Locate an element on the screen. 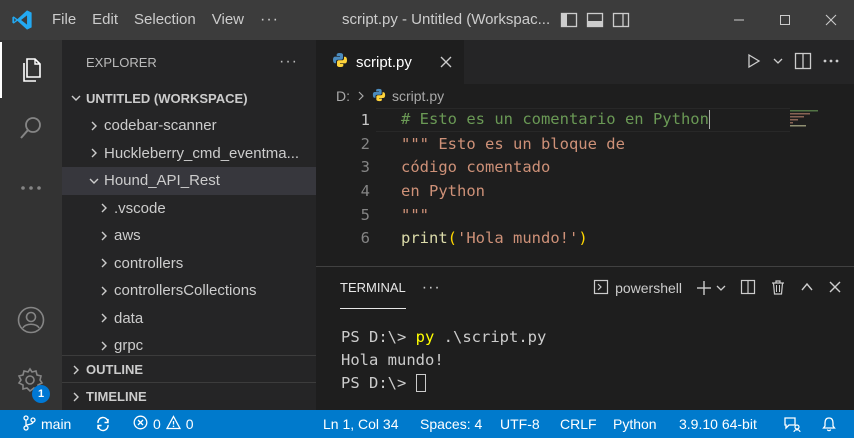  minimize-button is located at coordinates (739, 20).